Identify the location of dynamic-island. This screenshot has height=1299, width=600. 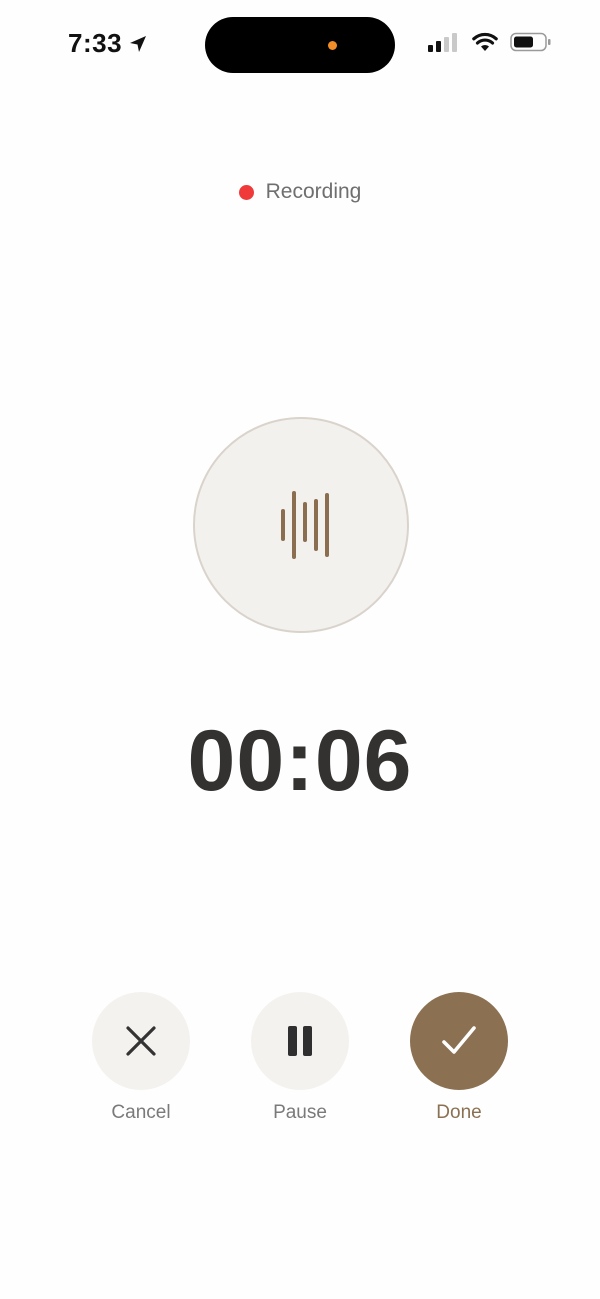
(300, 45).